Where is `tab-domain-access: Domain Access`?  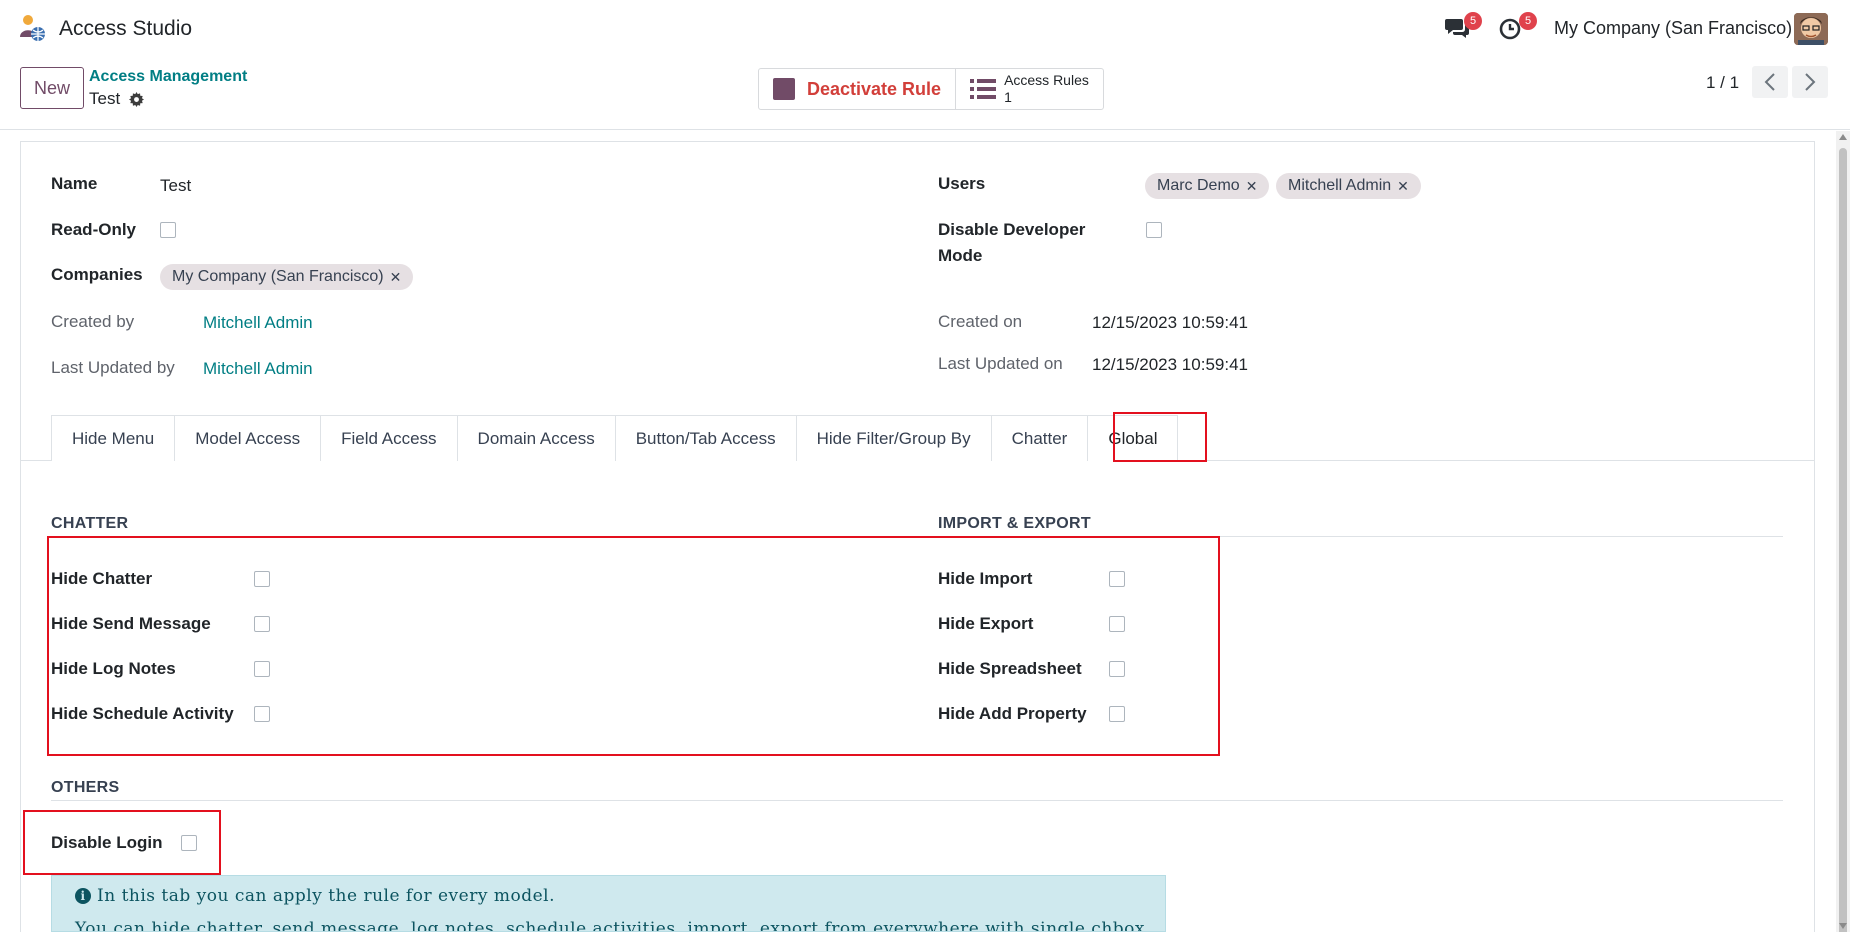
tab-domain-access: Domain Access is located at coordinates (536, 438).